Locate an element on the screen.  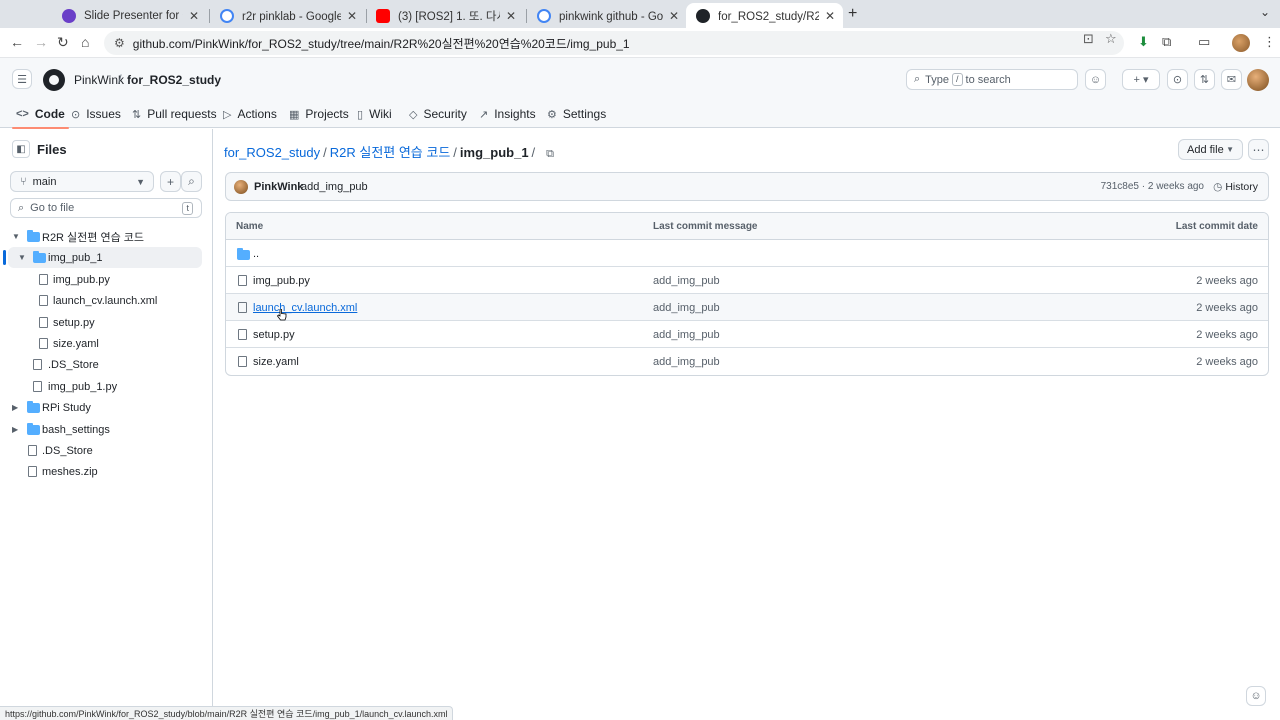
breadcrumb-folder-link: R2R 실전편 연습 코드 is located at coordinates (390, 152).